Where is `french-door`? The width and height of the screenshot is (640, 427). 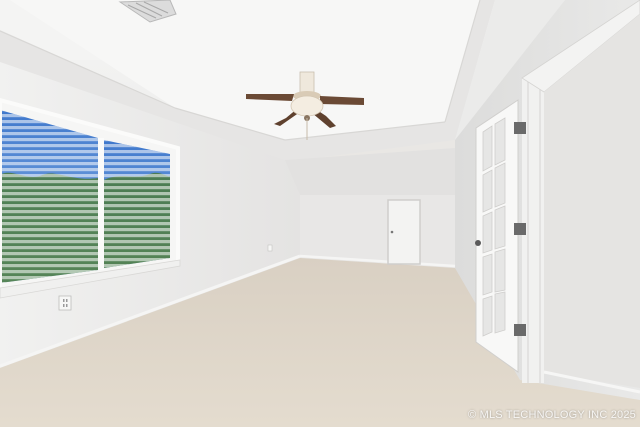
french-door is located at coordinates (497, 236).